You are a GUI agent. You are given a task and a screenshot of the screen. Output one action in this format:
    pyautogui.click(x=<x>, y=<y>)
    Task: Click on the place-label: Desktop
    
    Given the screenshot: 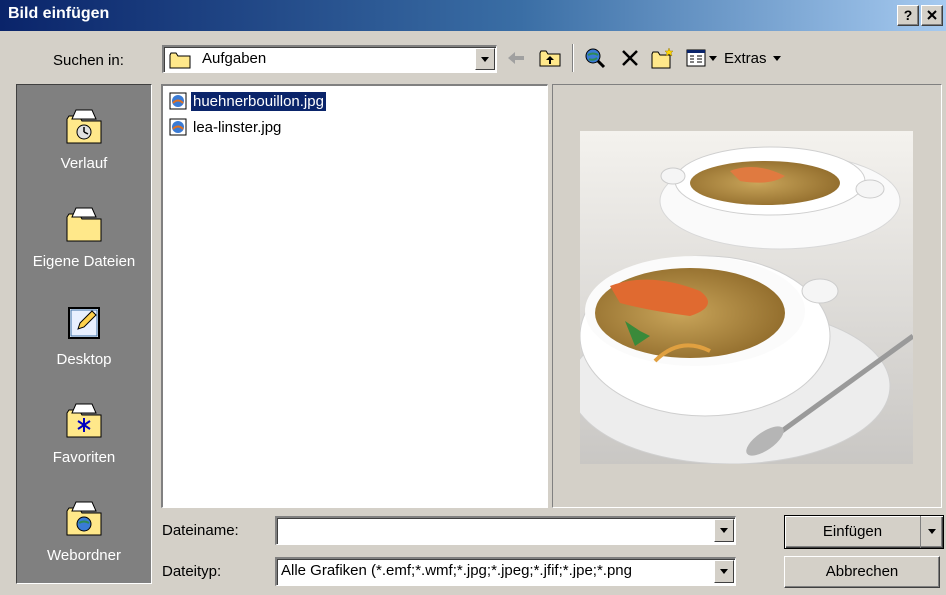 What is the action you would take?
    pyautogui.click(x=84, y=359)
    